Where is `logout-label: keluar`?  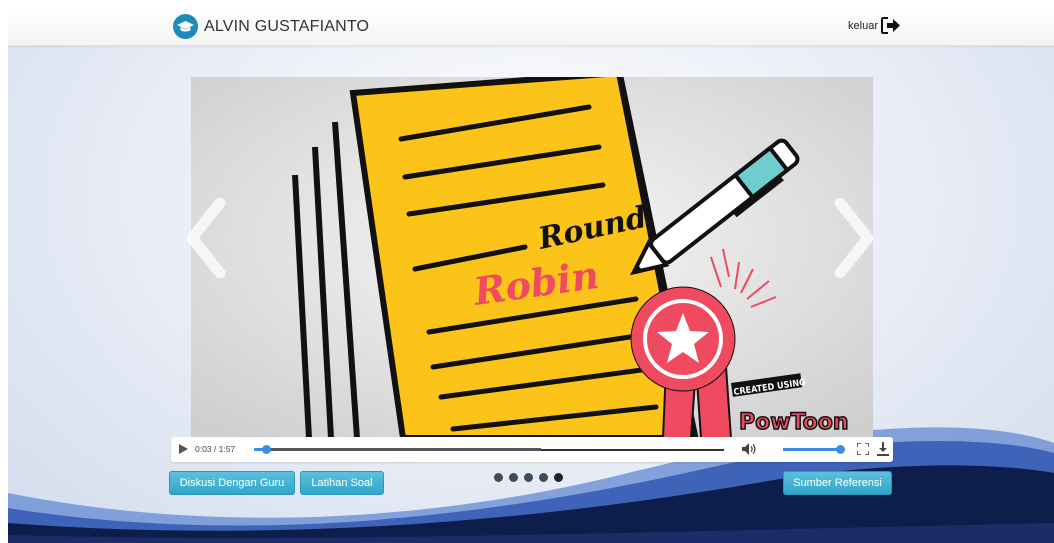
logout-label: keluar is located at coordinates (863, 25).